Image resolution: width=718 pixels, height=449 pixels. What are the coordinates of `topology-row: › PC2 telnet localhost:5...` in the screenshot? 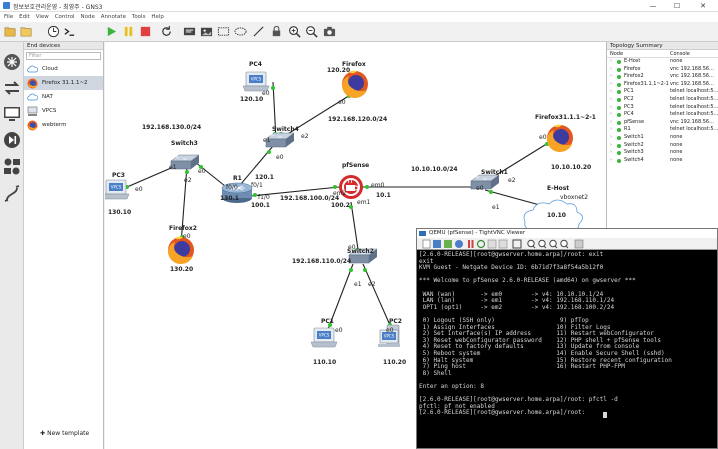 It's located at (662, 100).